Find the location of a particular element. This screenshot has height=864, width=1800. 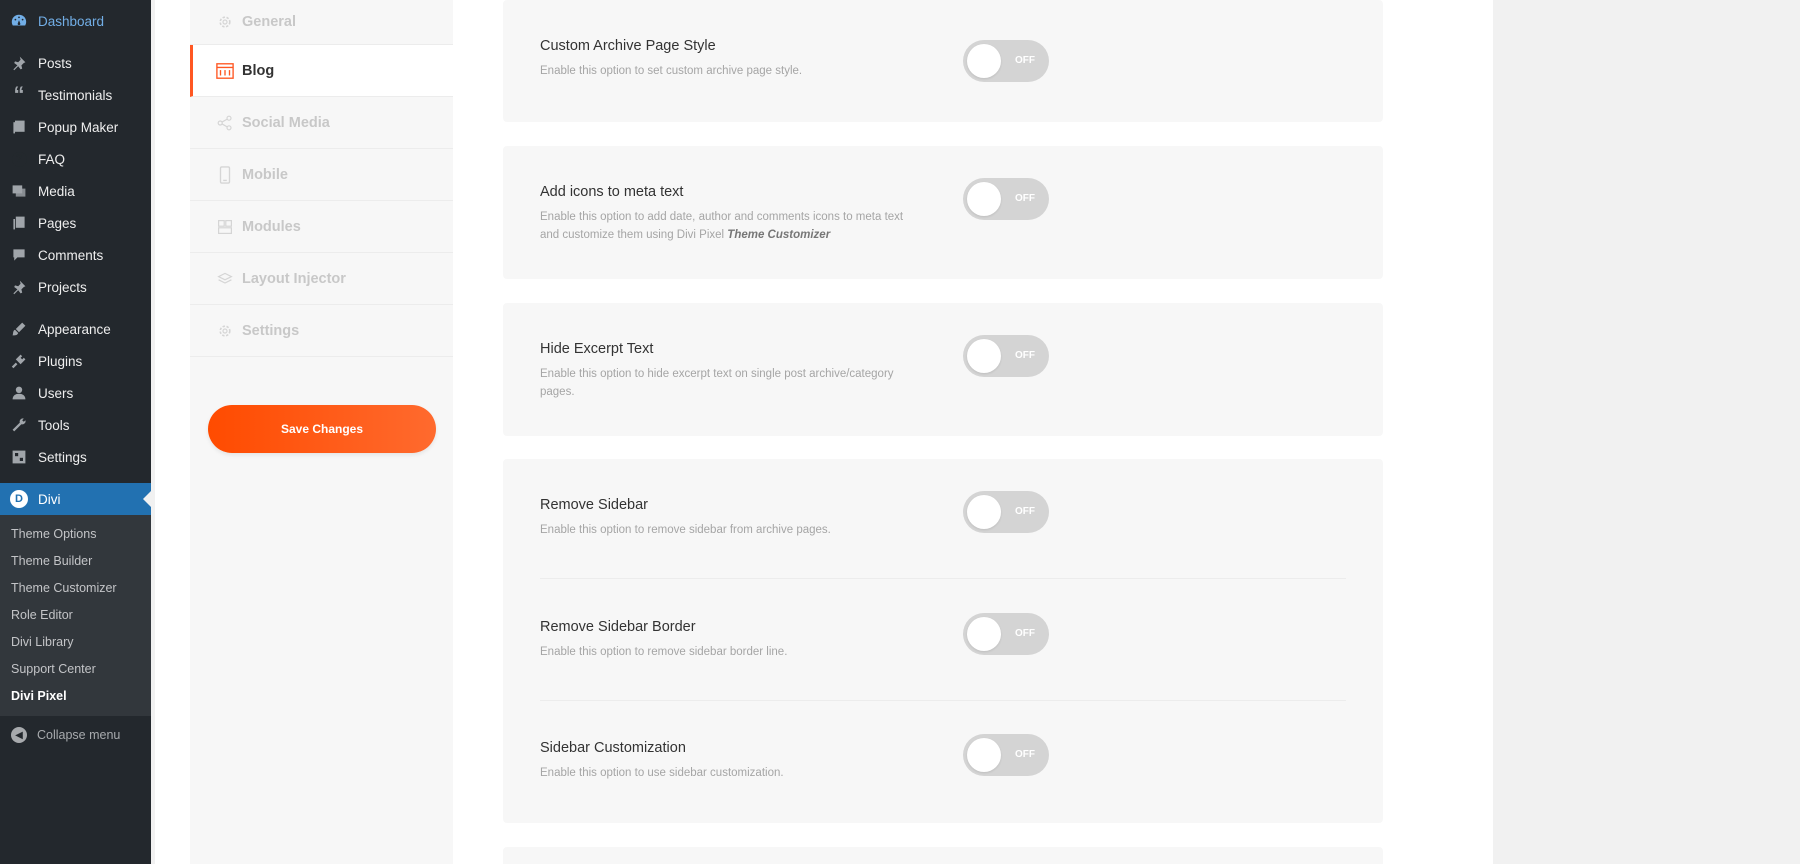

menu-users-label: Users is located at coordinates (56, 393).